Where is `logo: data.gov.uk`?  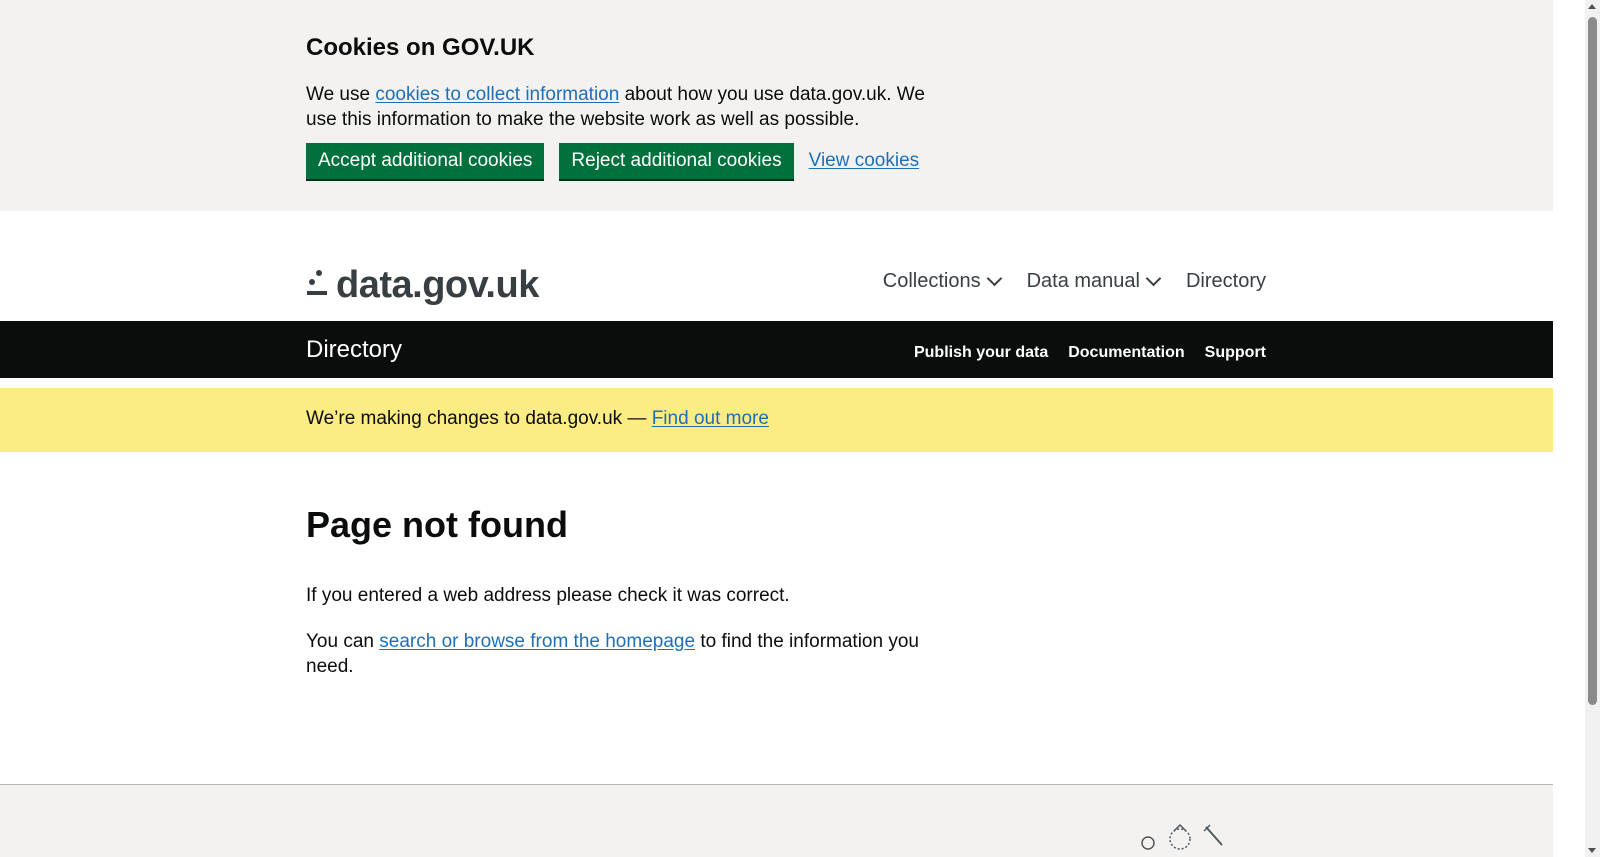
logo: data.gov.uk is located at coordinates (422, 285).